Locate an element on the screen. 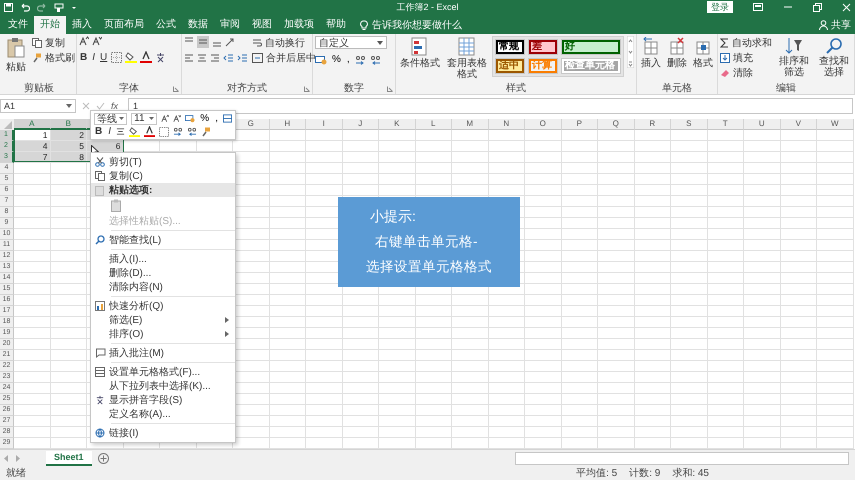 This screenshot has width=855, height=481. share-button: 共享 is located at coordinates (841, 25).